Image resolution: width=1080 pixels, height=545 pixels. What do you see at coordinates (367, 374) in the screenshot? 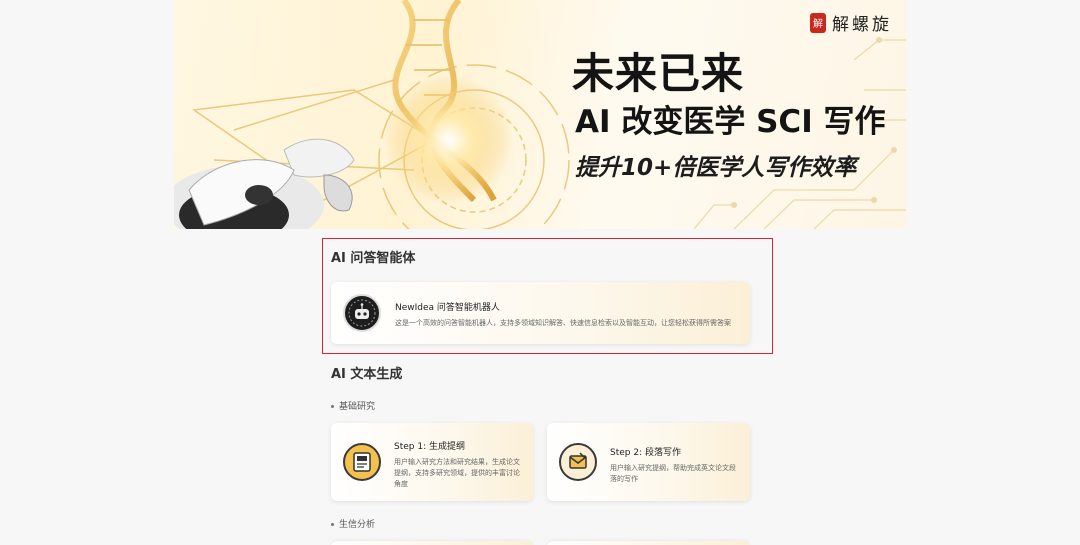
I see `section-title-text-gen: AI 文本生成` at bounding box center [367, 374].